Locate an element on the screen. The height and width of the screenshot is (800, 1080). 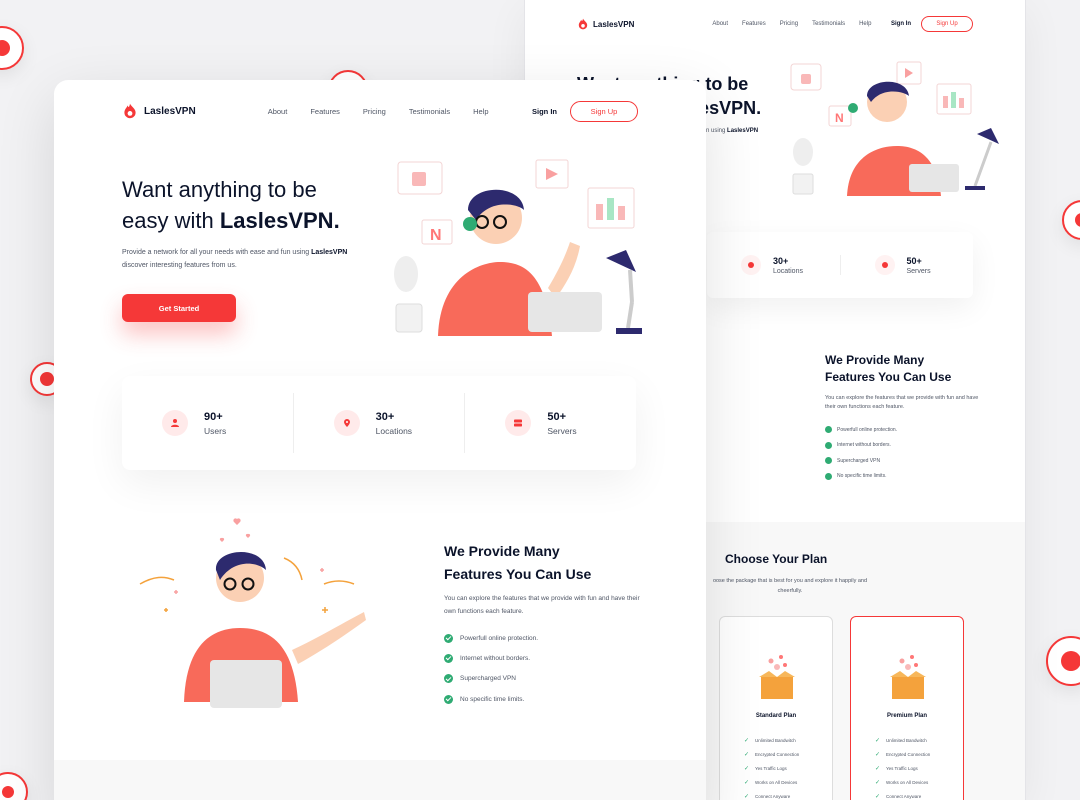
nav-testimonials: Testimonials is located at coordinates (429, 111).